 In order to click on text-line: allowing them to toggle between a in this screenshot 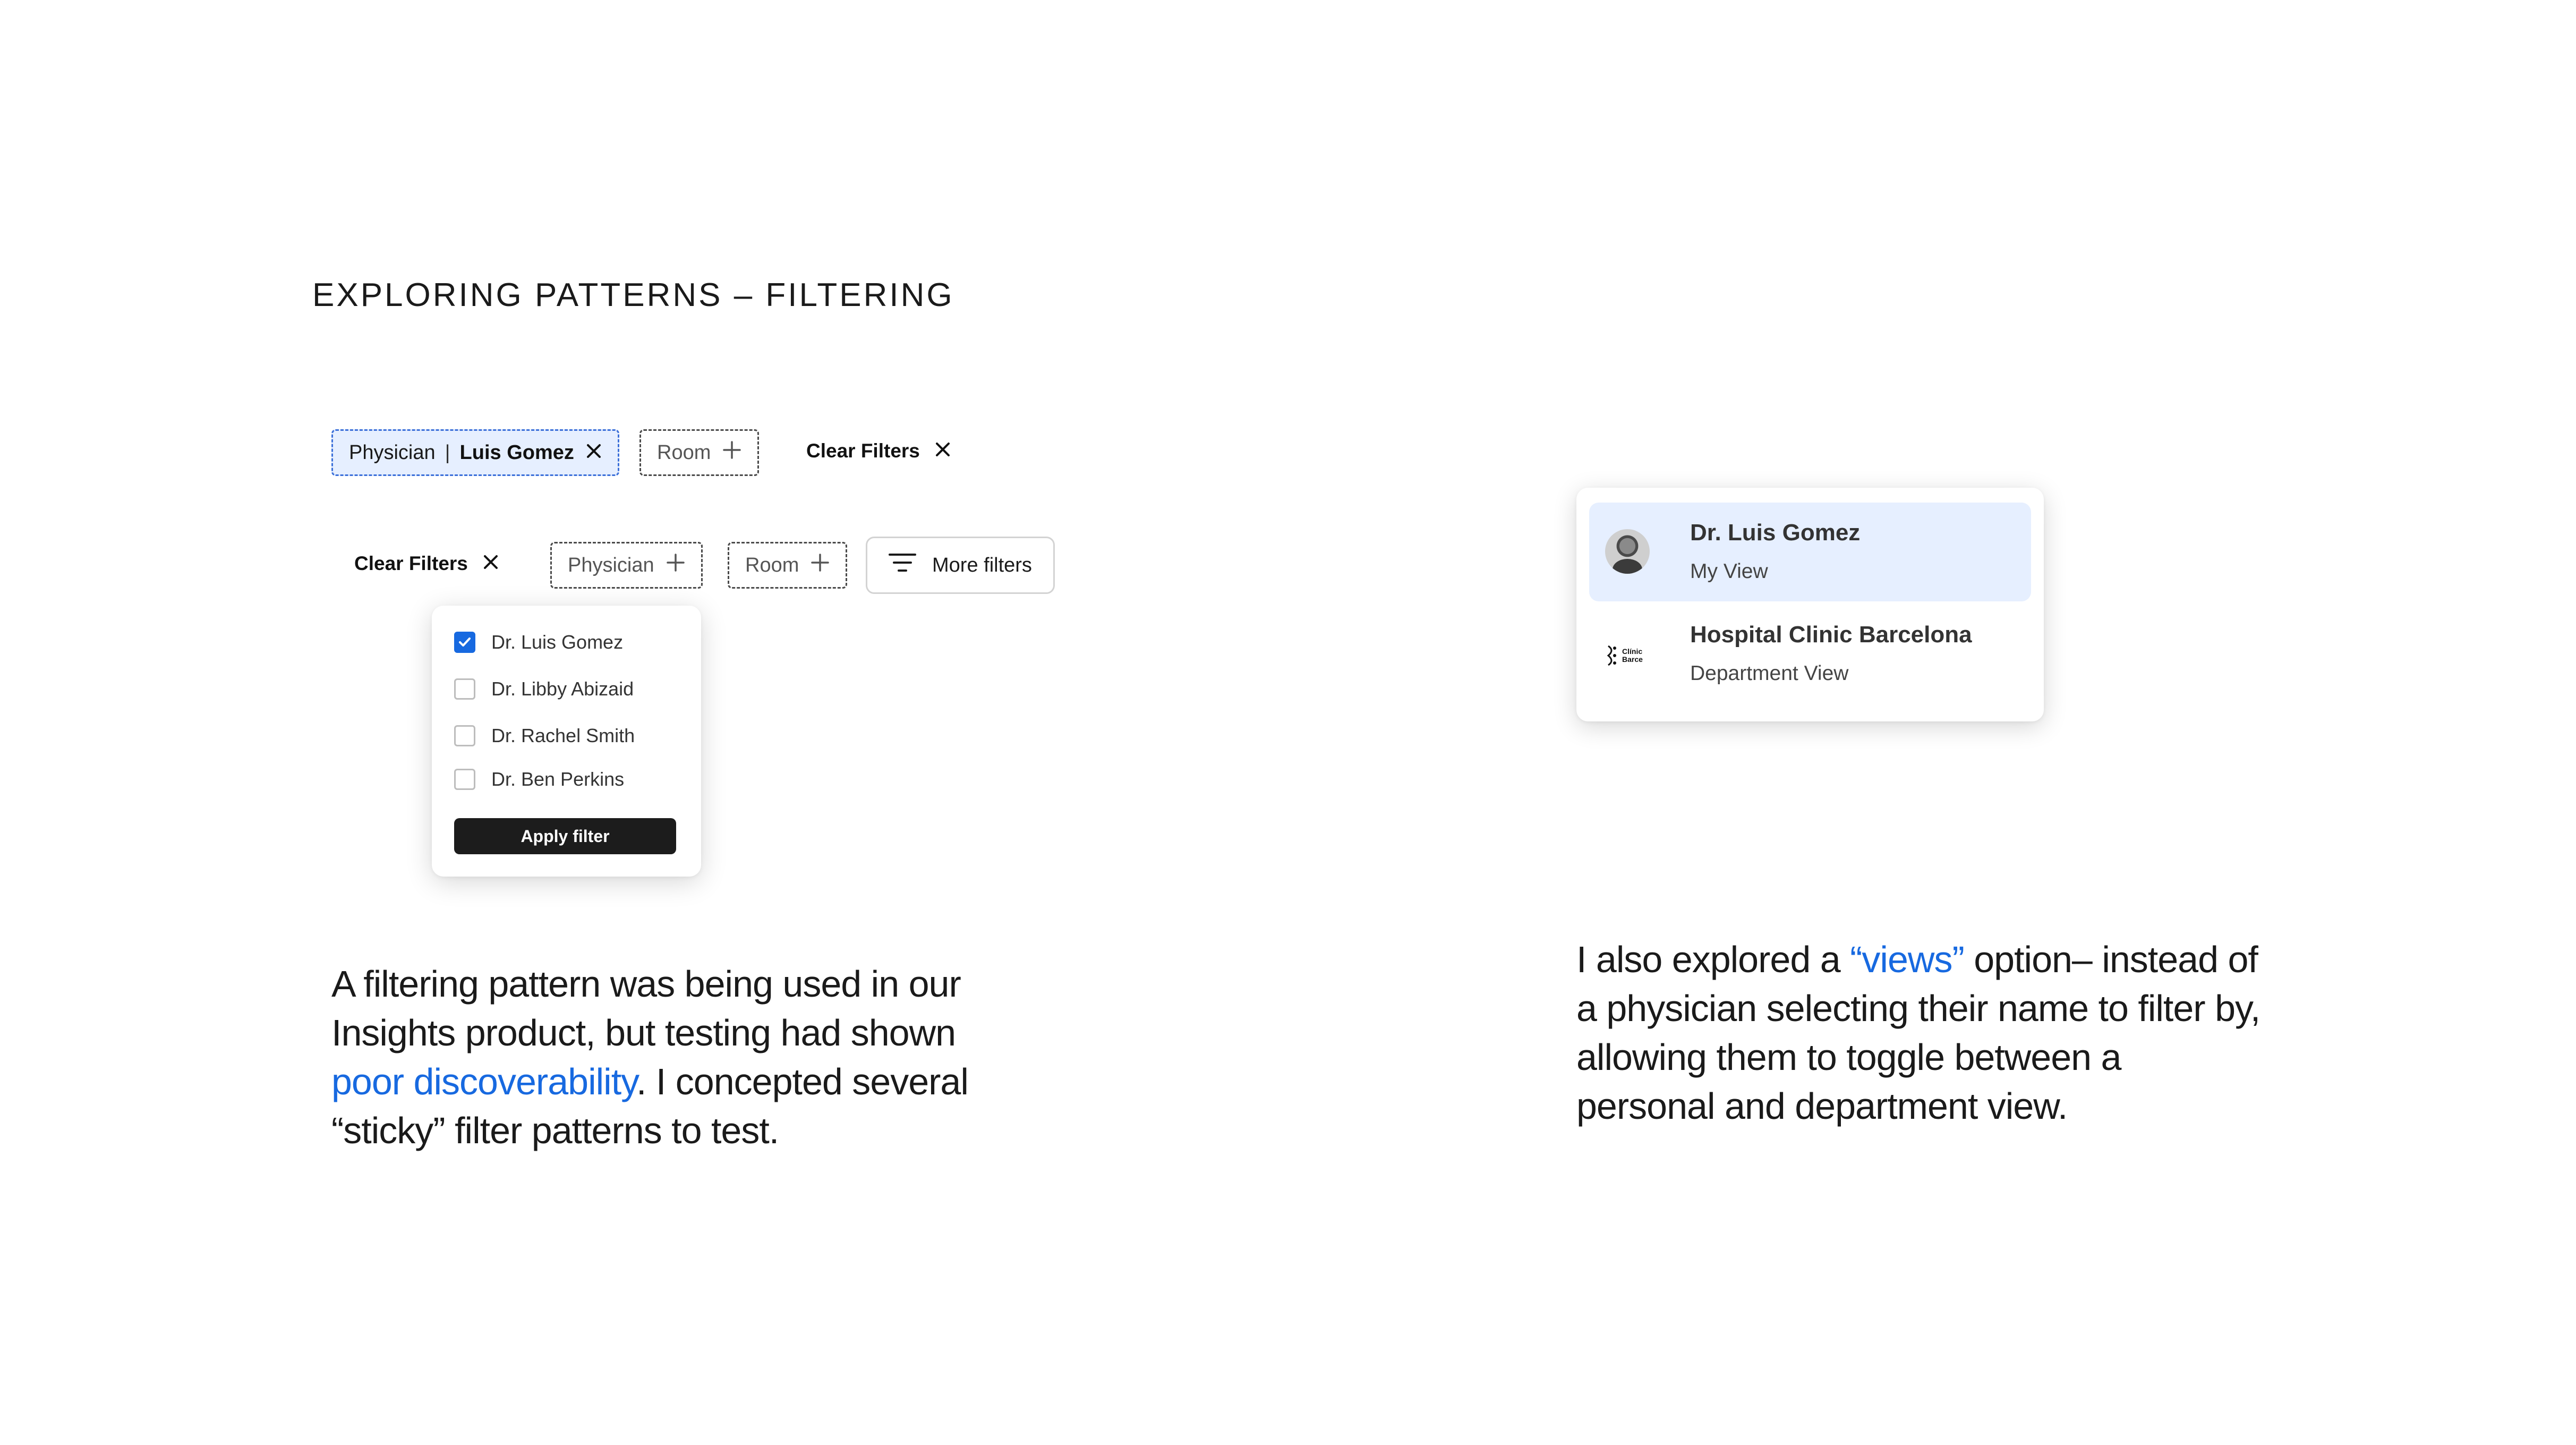, I will do `click(1849, 1057)`.